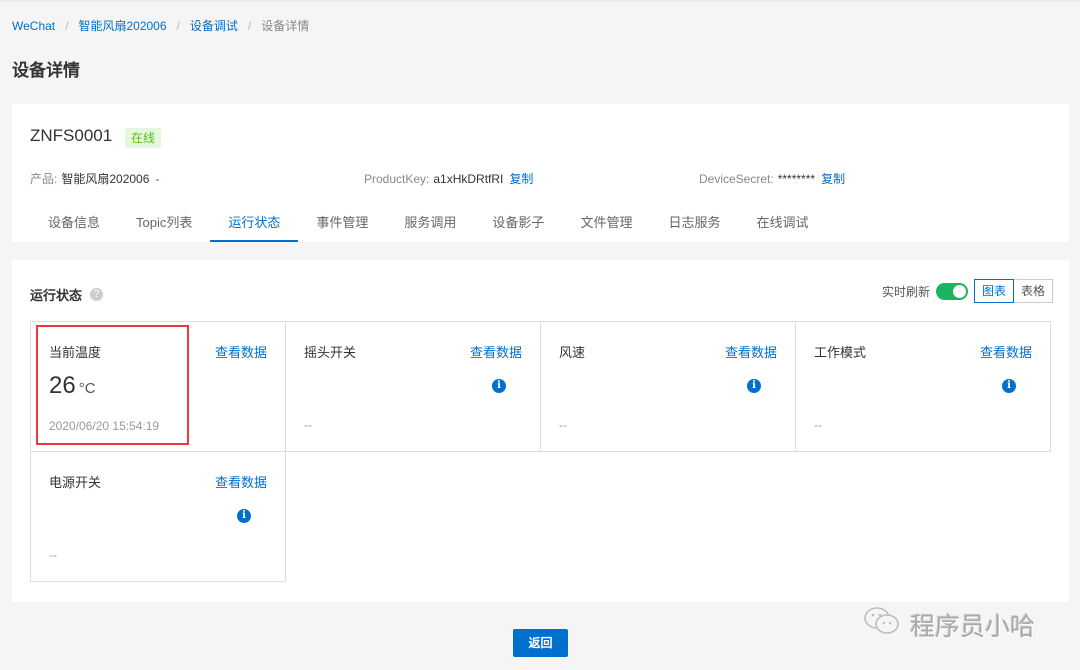  What do you see at coordinates (105, 179) in the screenshot?
I see `product-value: 智能风扇202006` at bounding box center [105, 179].